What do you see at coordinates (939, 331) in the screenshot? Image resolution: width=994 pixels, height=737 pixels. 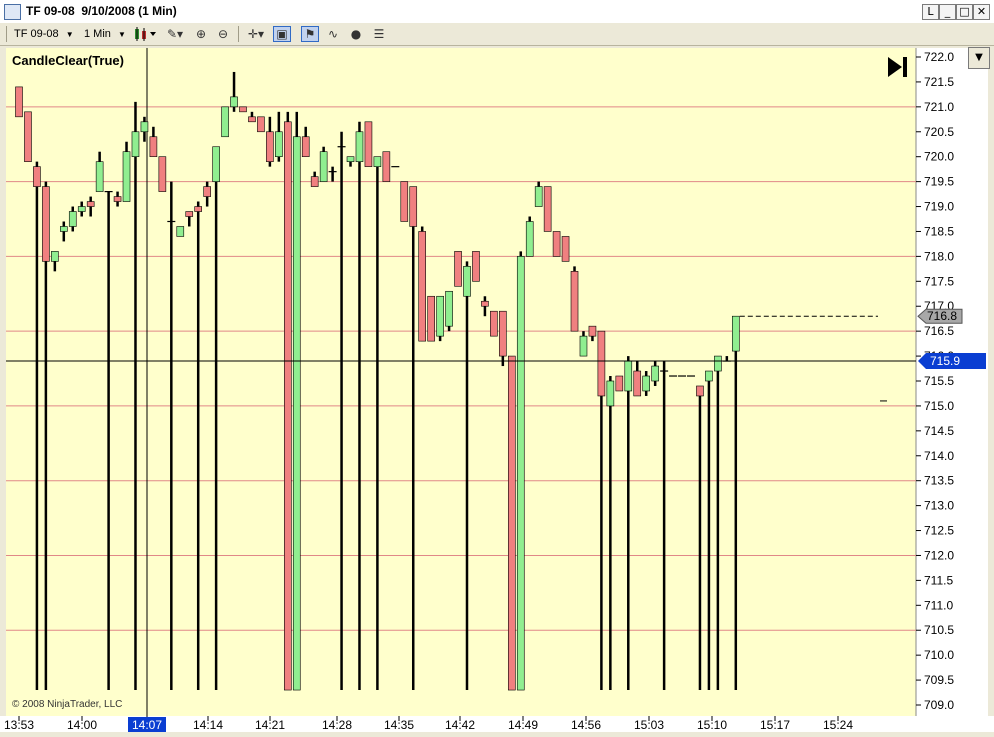 I see `price-tick-label: 716.5` at bounding box center [939, 331].